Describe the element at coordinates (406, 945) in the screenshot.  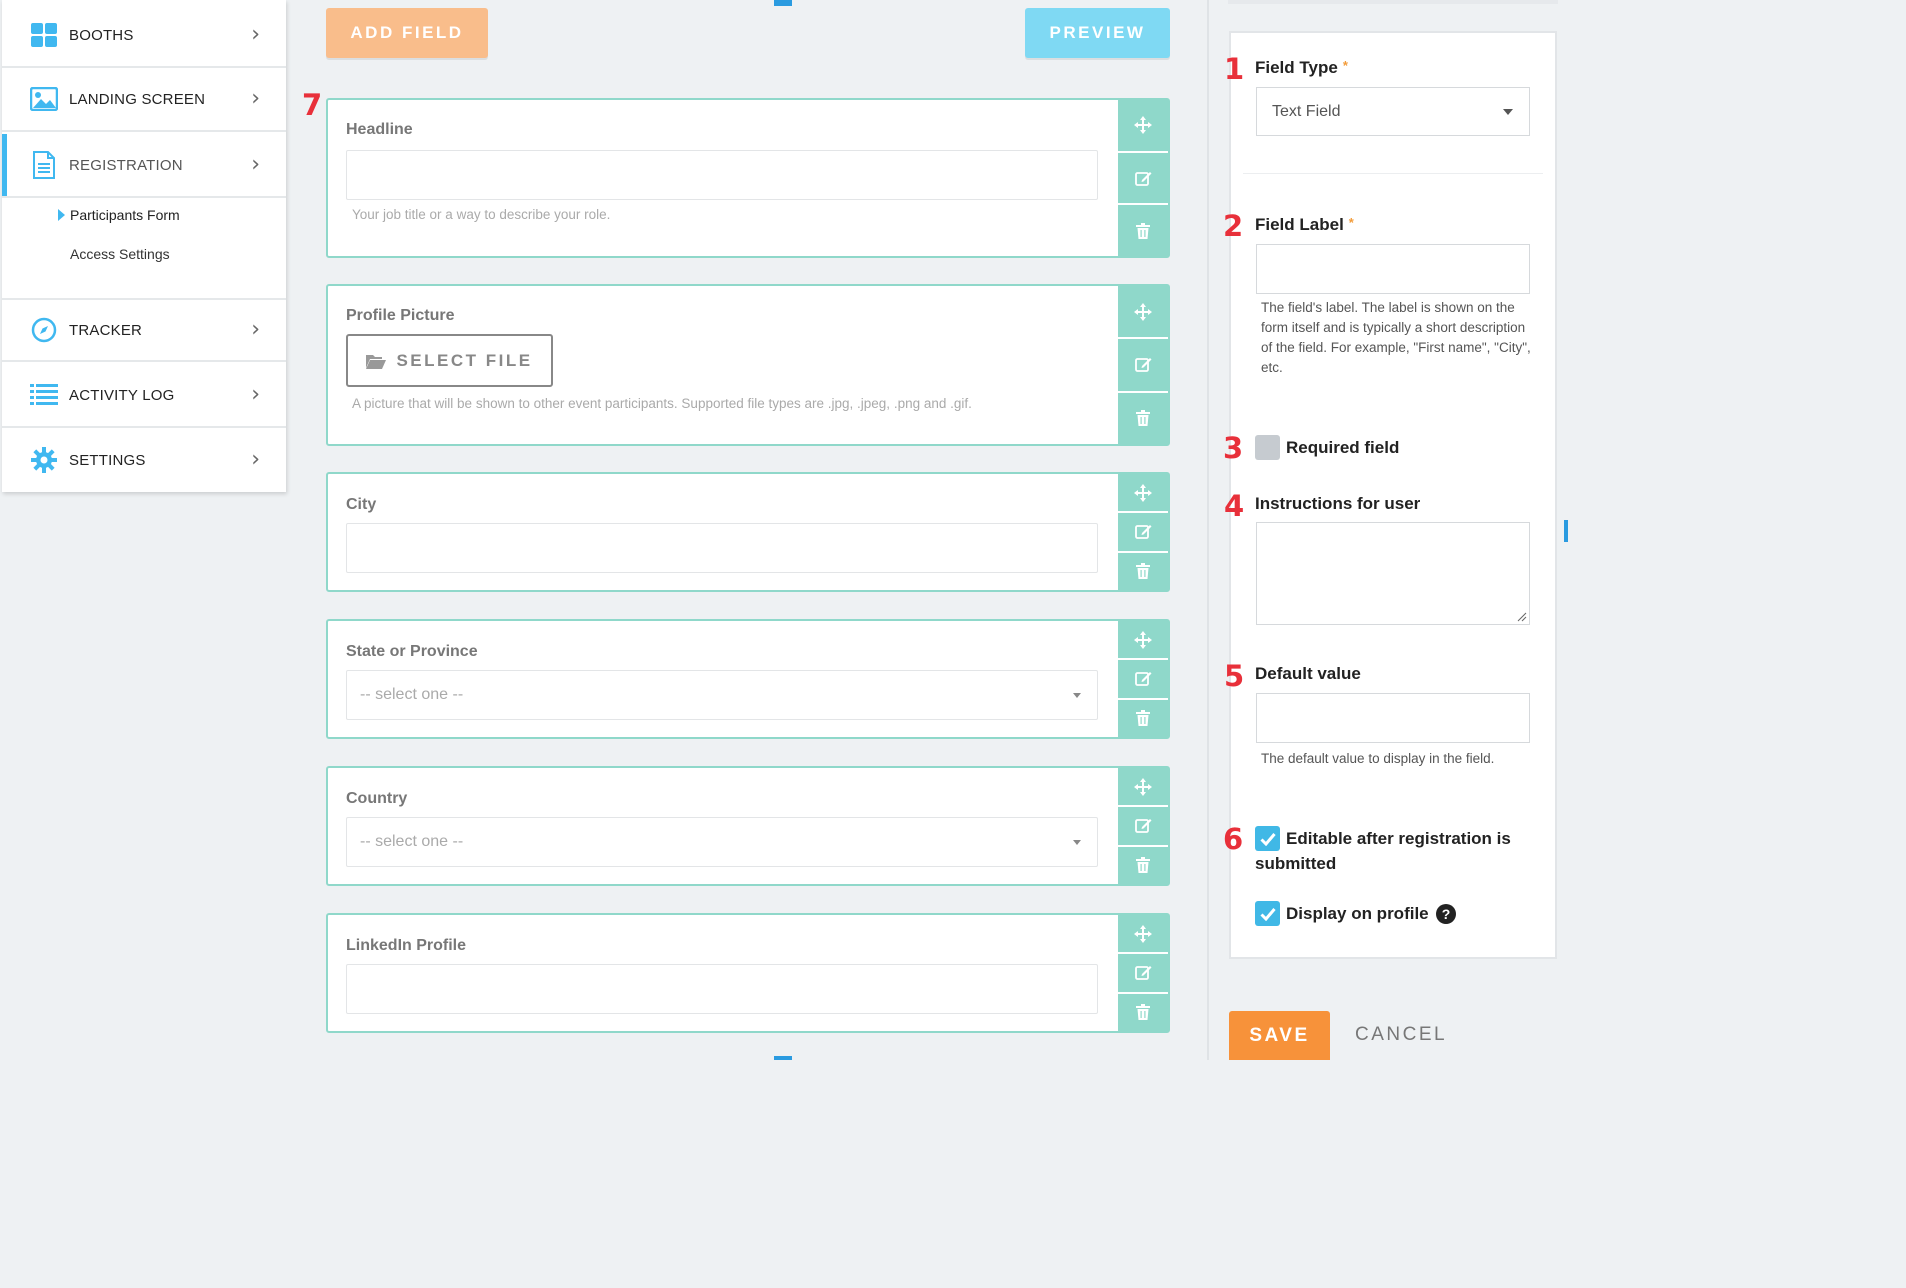
I see `field-card-label: LinkedIn Profile` at that location.